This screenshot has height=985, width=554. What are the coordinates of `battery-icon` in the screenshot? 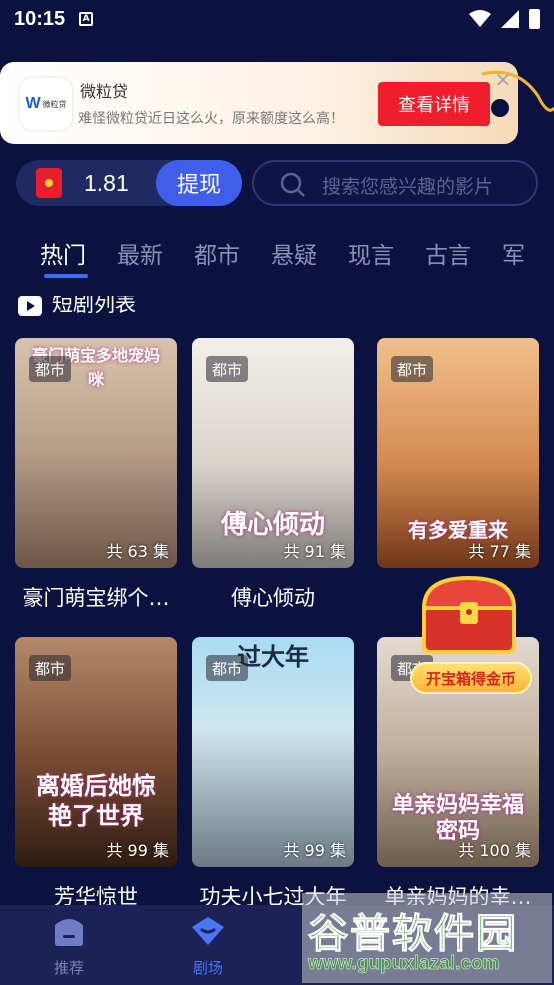 It's located at (534, 19).